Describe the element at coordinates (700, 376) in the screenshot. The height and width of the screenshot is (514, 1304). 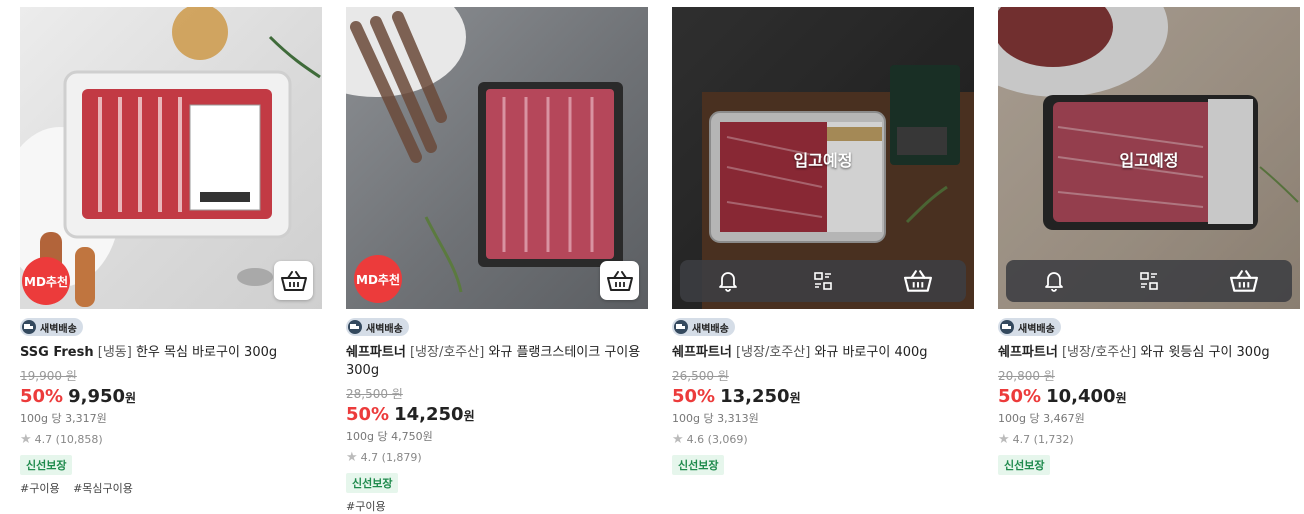
I see `original-price: 26,500 원` at that location.